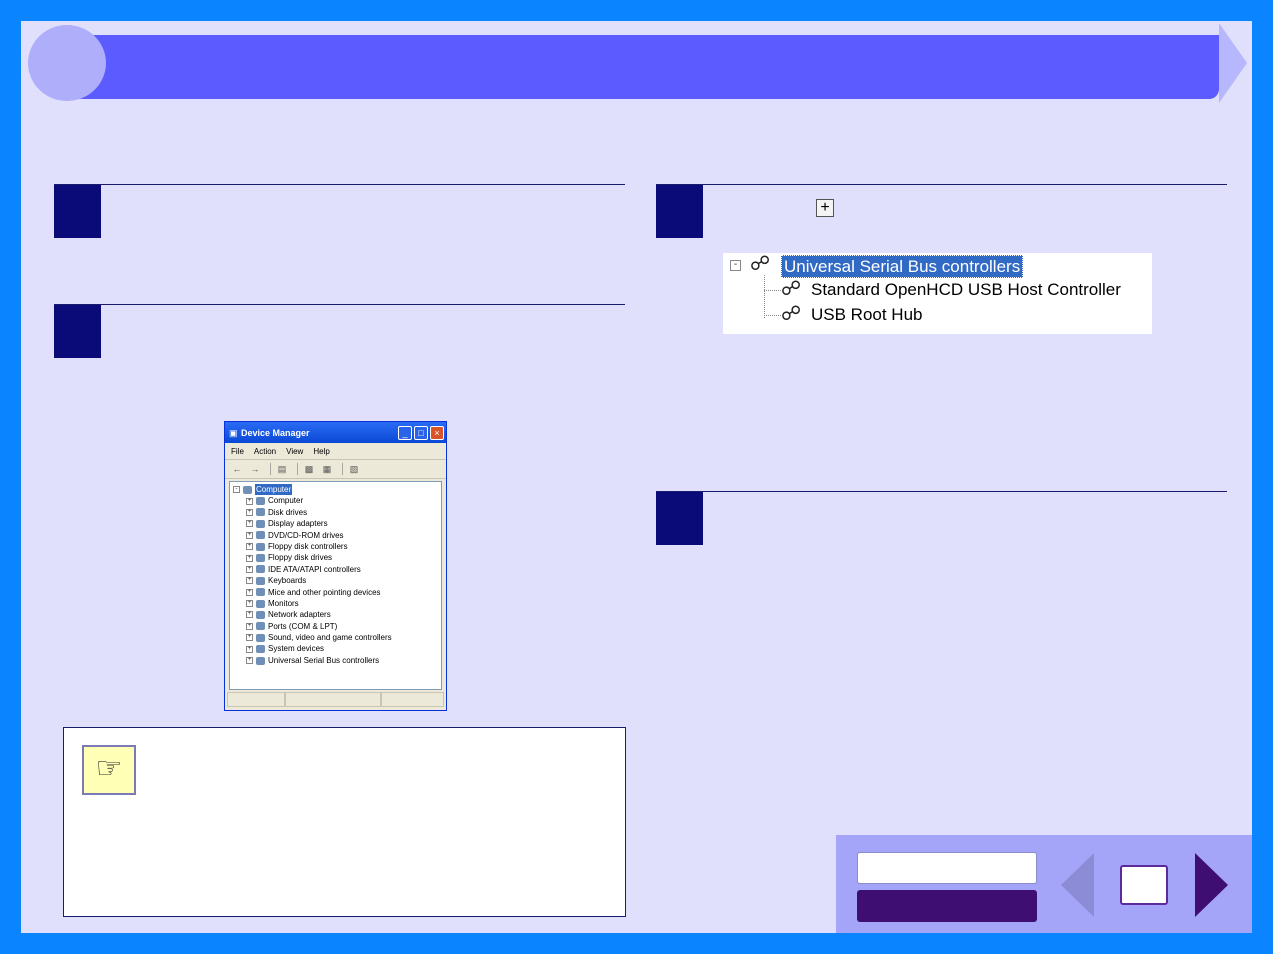 The height and width of the screenshot is (954, 1273). What do you see at coordinates (405, 432) in the screenshot?
I see `minimize-icon: _` at bounding box center [405, 432].